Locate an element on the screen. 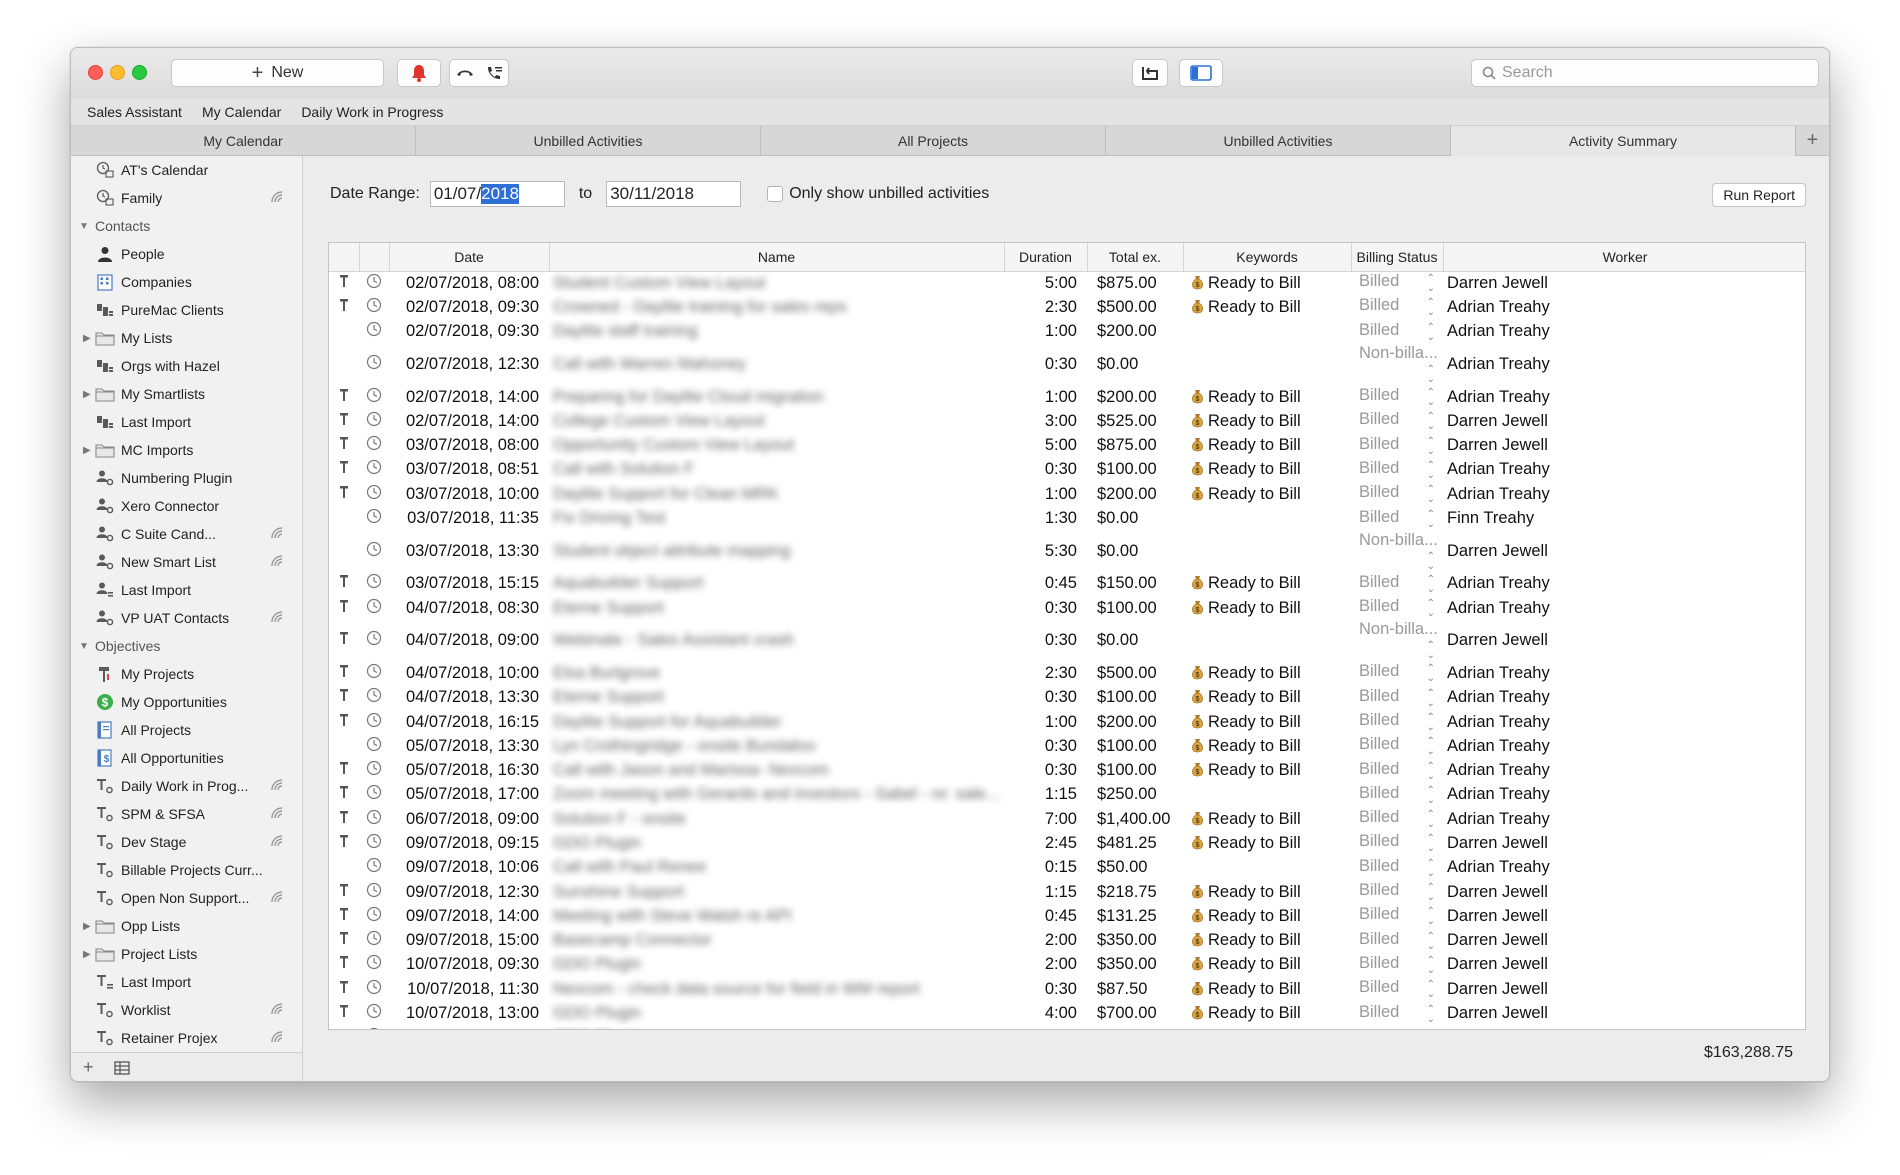 This screenshot has width=1900, height=1175. col-project is located at coordinates (344, 257).